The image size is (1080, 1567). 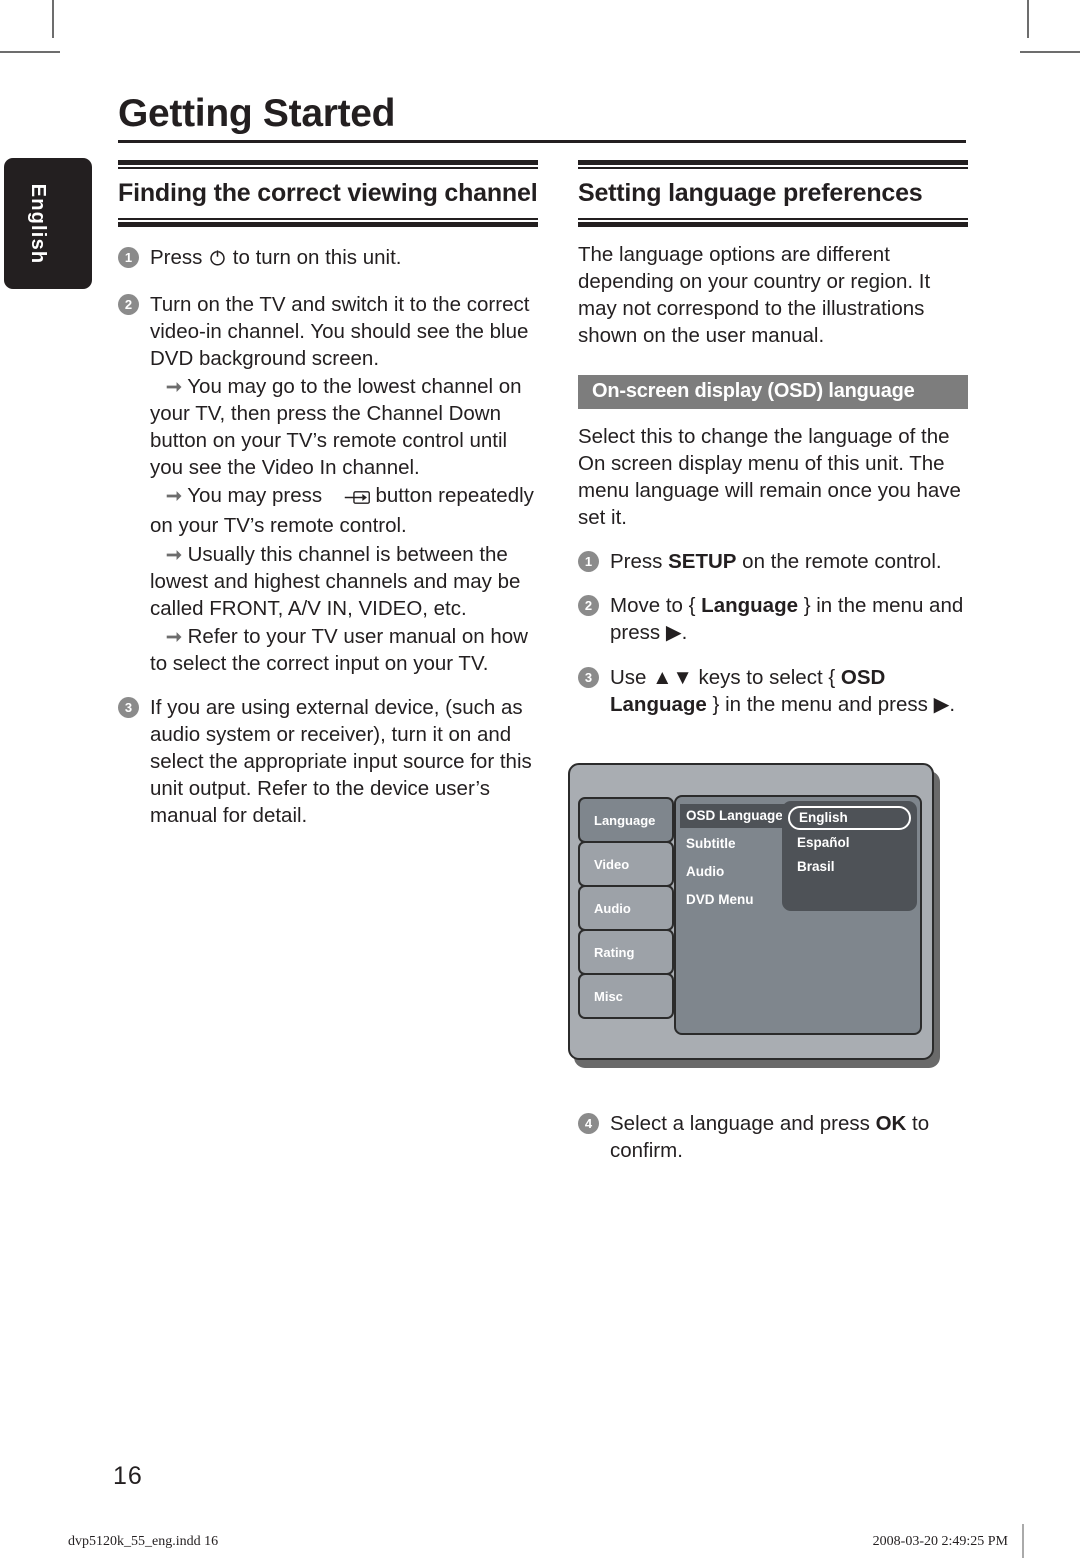 I want to click on osd-tab-video: Video, so click(x=626, y=864).